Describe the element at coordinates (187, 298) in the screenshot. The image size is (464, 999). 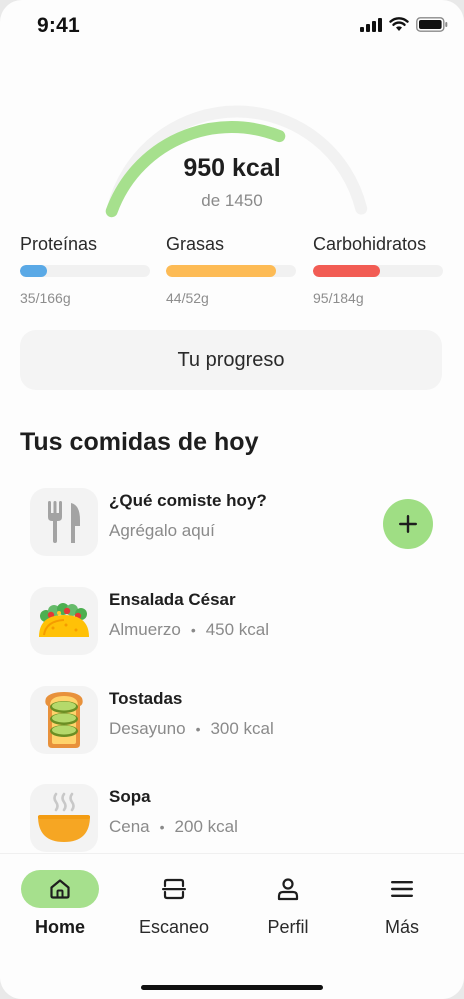
I see `macro-amount: 44/52g` at that location.